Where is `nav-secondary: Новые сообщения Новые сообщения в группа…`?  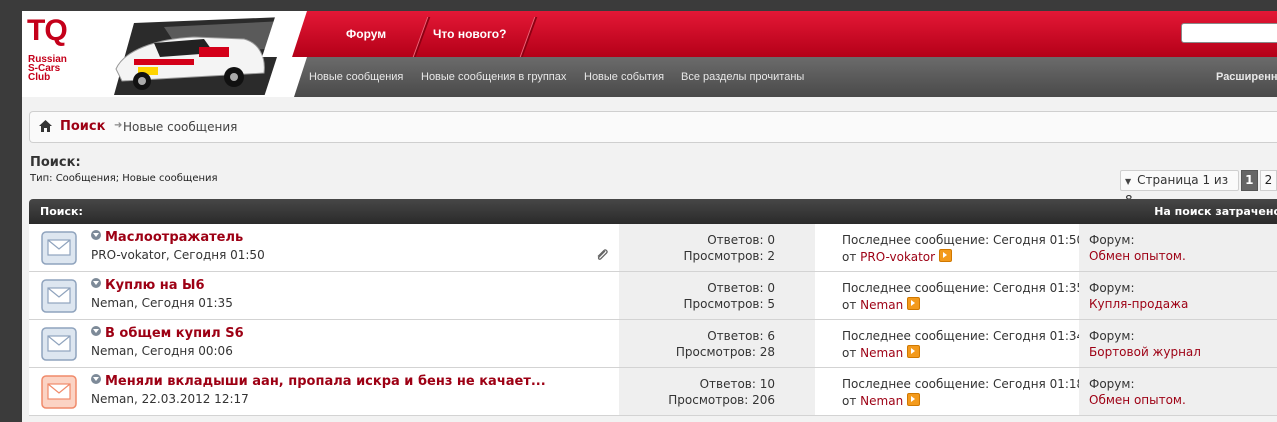 nav-secondary: Новые сообщения Новые сообщения в группа… is located at coordinates (770, 77).